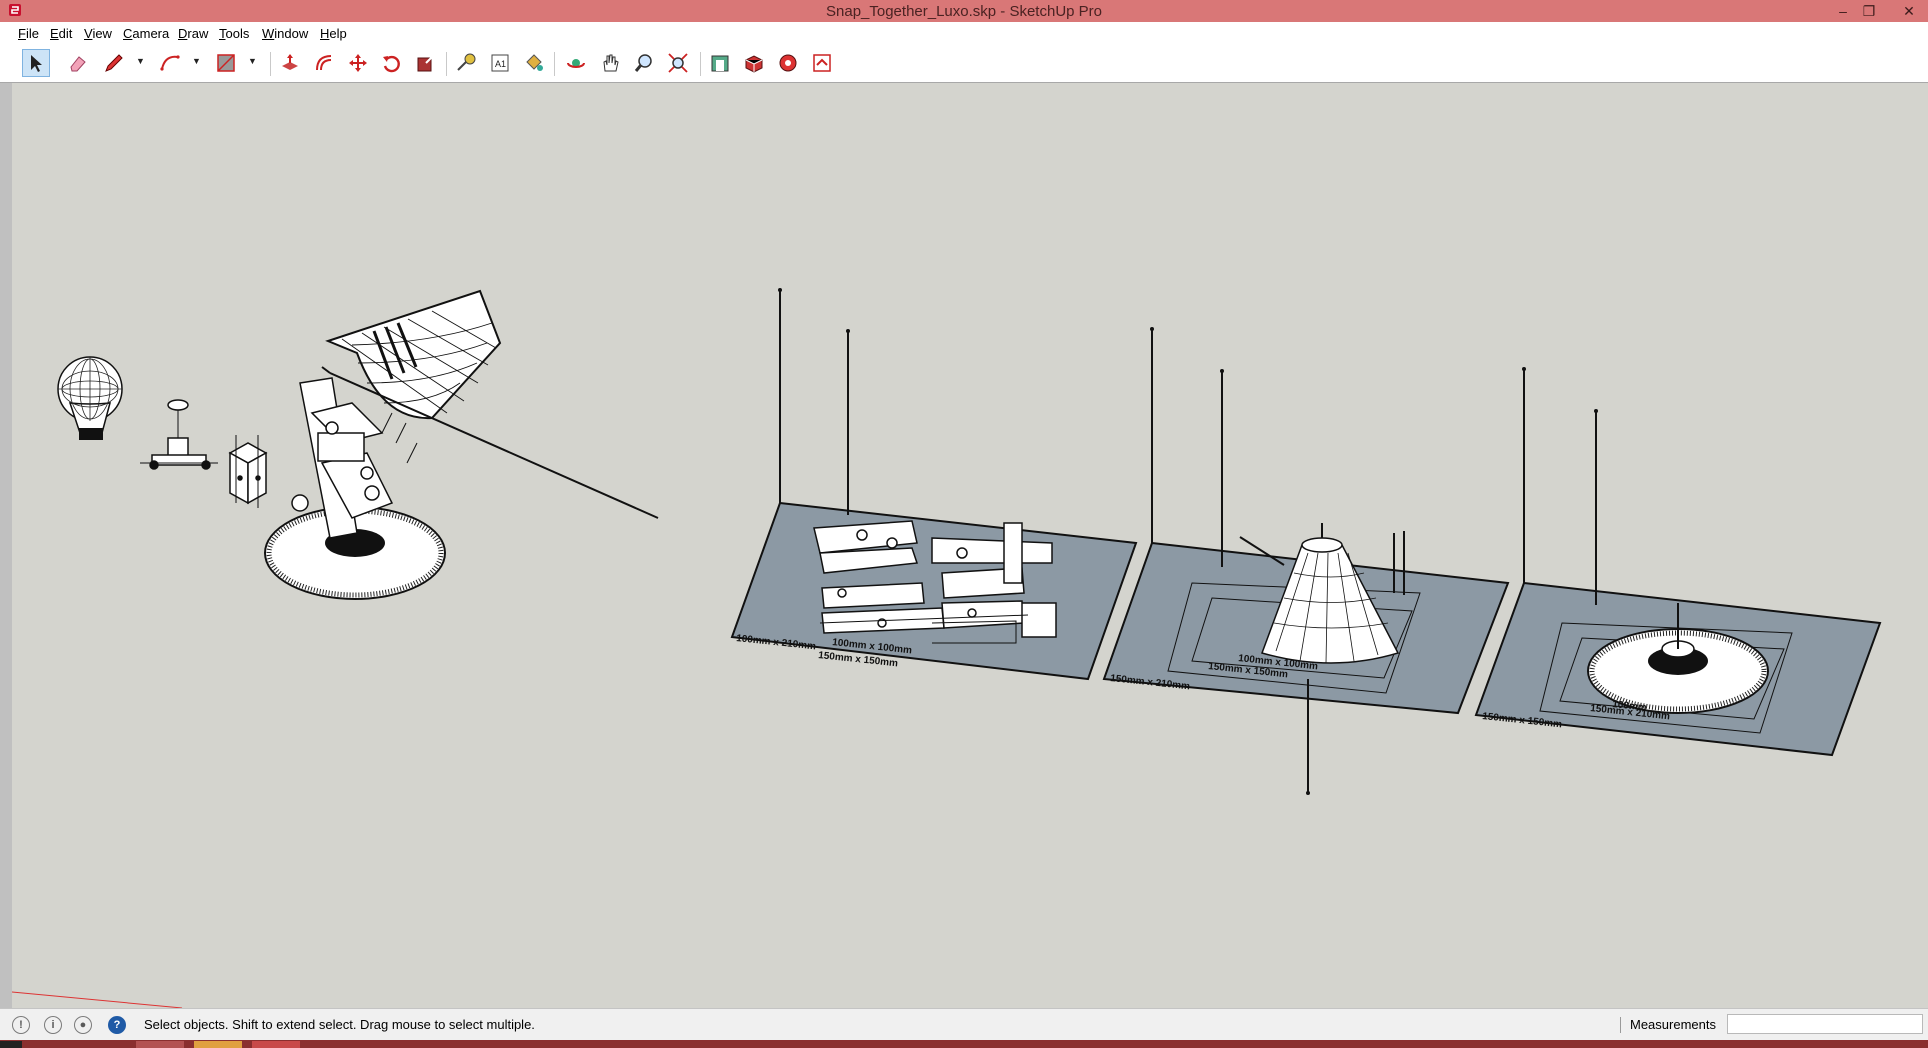  I want to click on select-tool-icon, so click(36, 63).